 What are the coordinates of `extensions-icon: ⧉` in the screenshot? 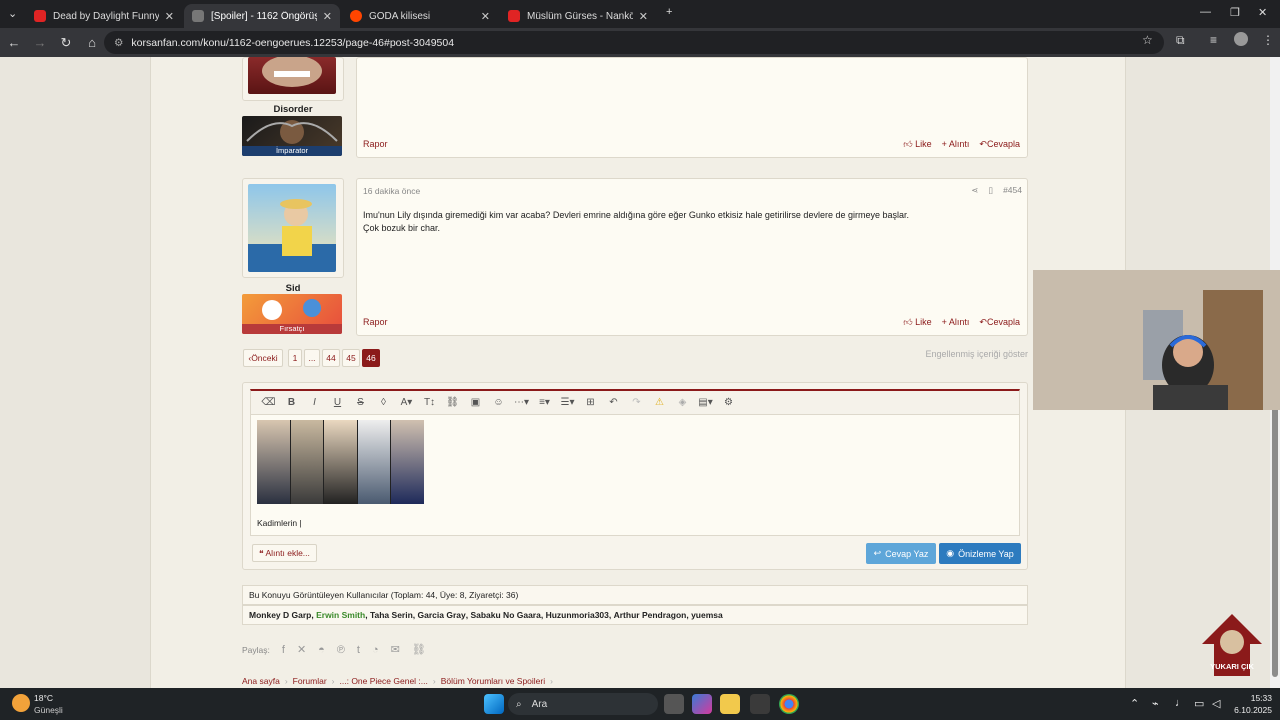 It's located at (1180, 40).